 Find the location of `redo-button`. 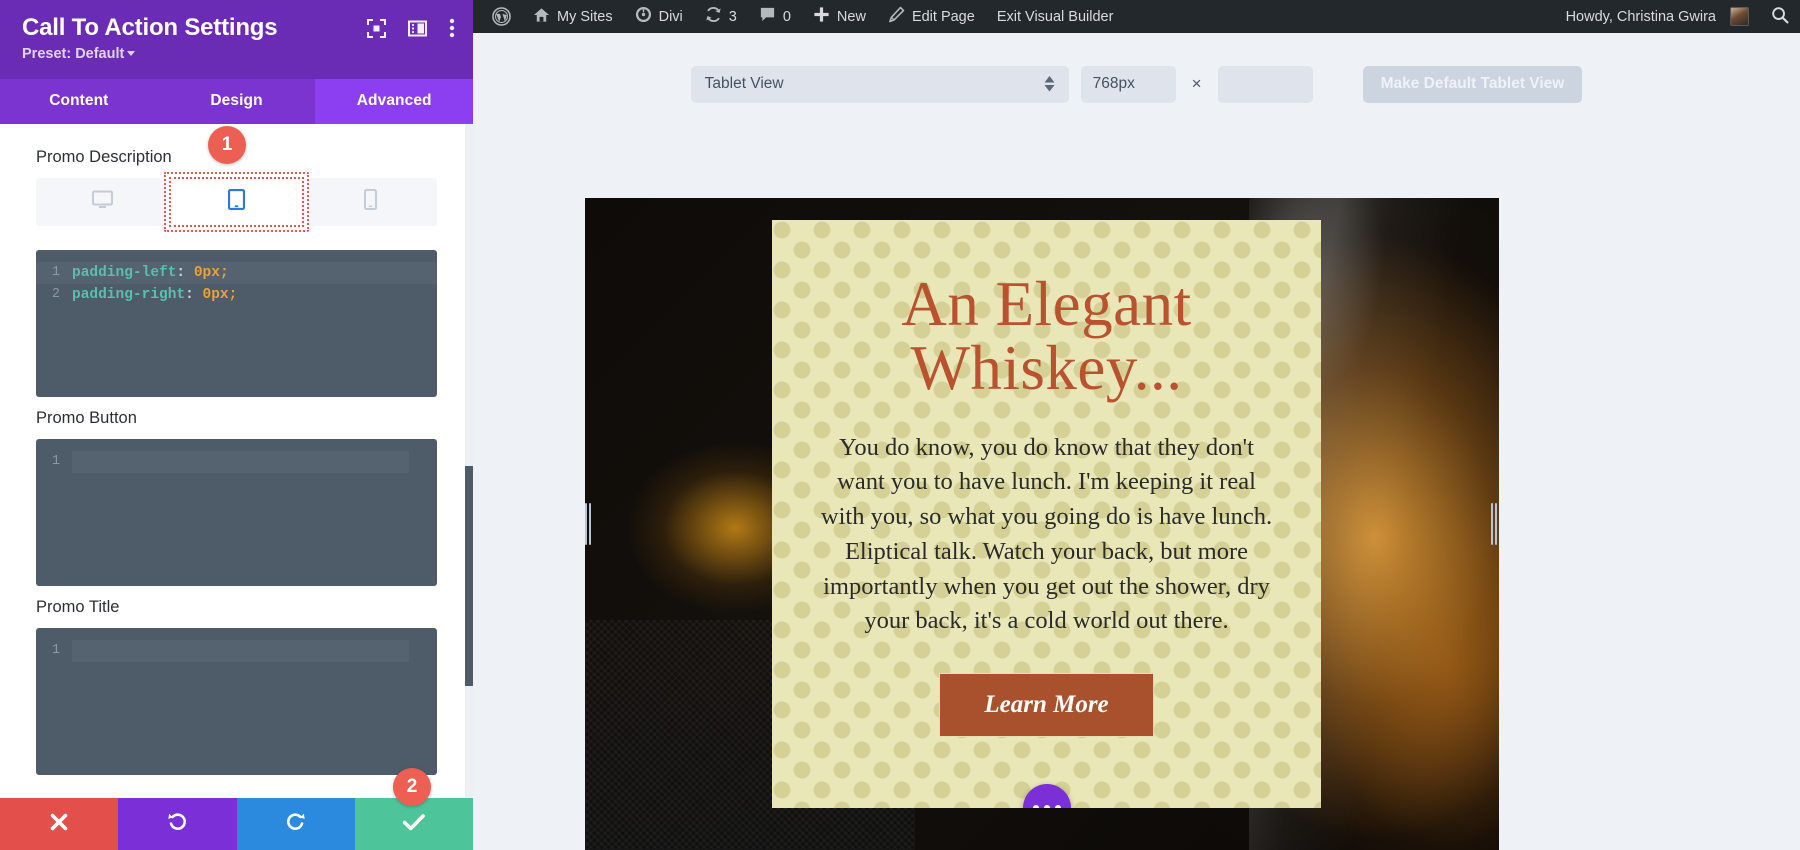

redo-button is located at coordinates (295, 824).